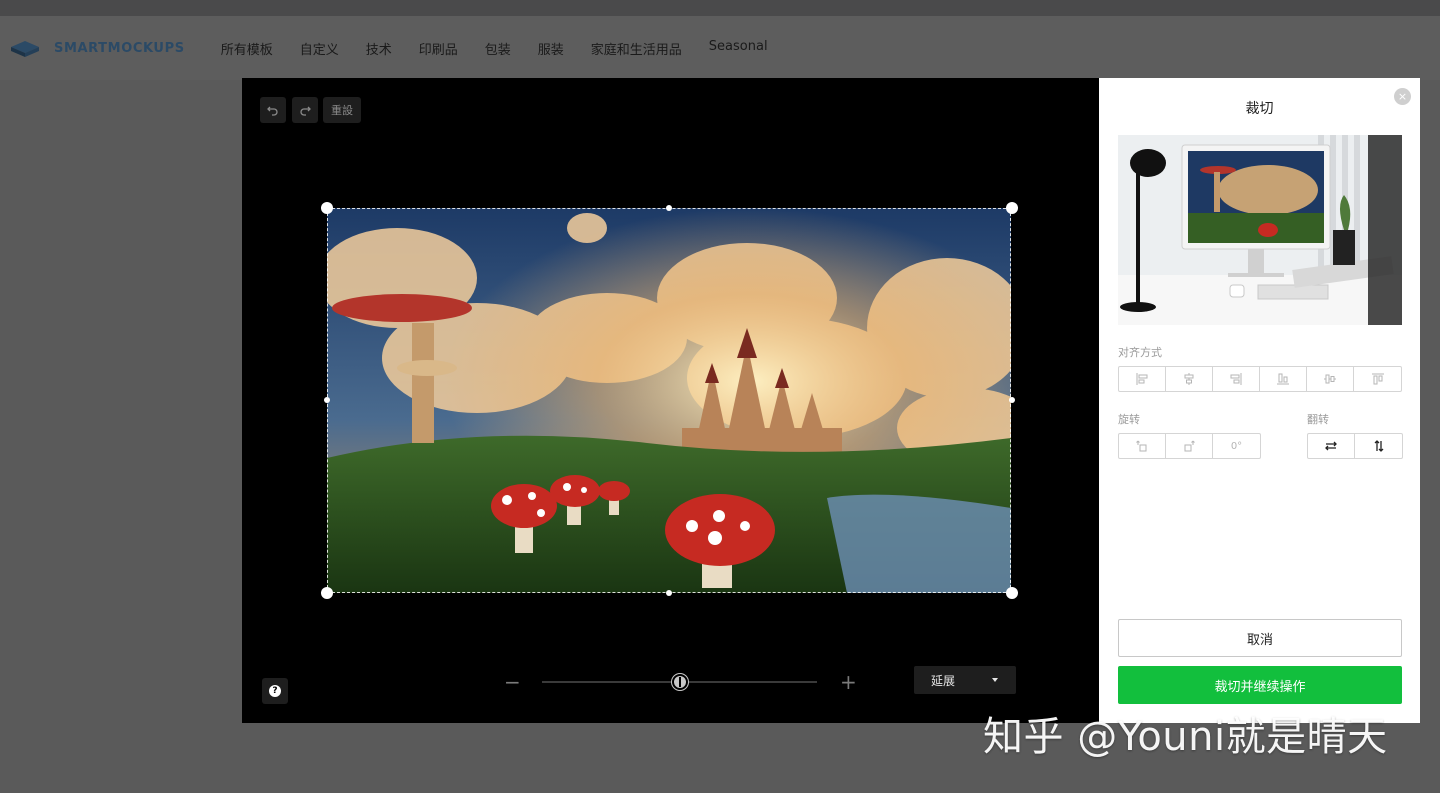 The height and width of the screenshot is (793, 1440). What do you see at coordinates (680, 682) in the screenshot?
I see `zoom-slider-knob` at bounding box center [680, 682].